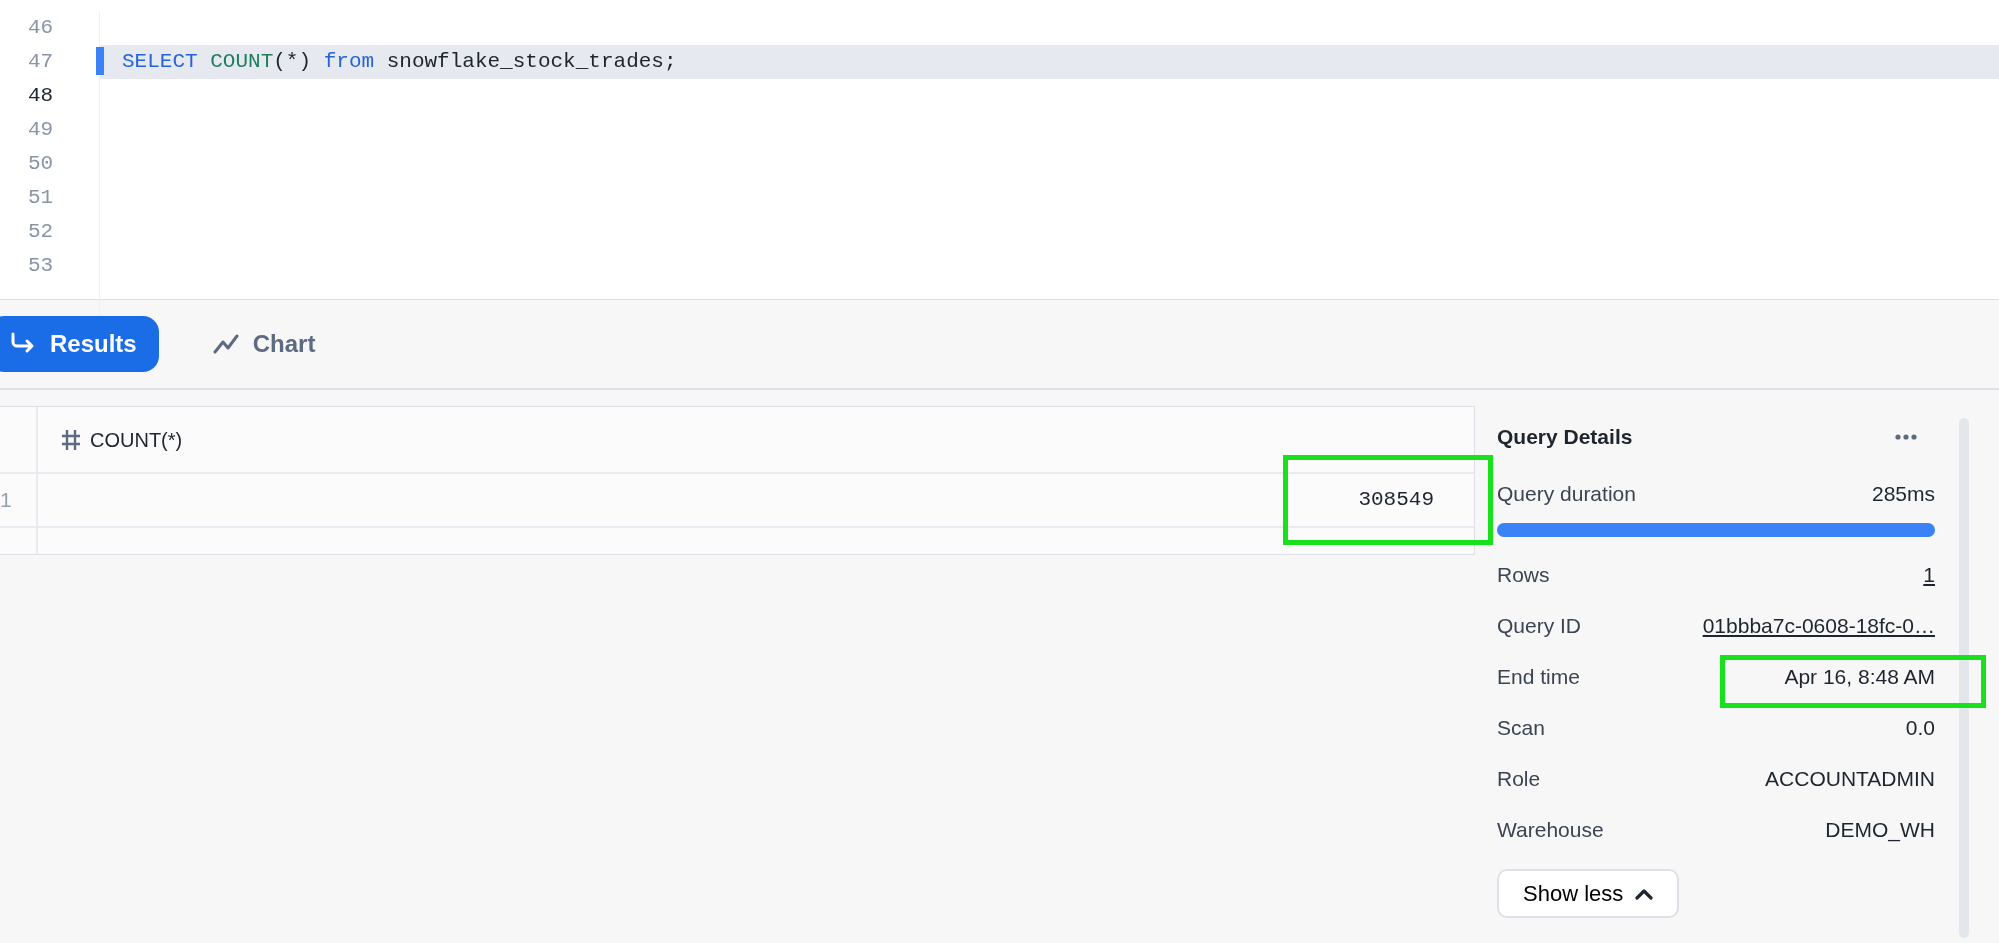 The width and height of the screenshot is (1999, 943). Describe the element at coordinates (399, 61) in the screenshot. I see `code-line: SELECT COUNT(*) from snowflake_stock_trades;` at that location.